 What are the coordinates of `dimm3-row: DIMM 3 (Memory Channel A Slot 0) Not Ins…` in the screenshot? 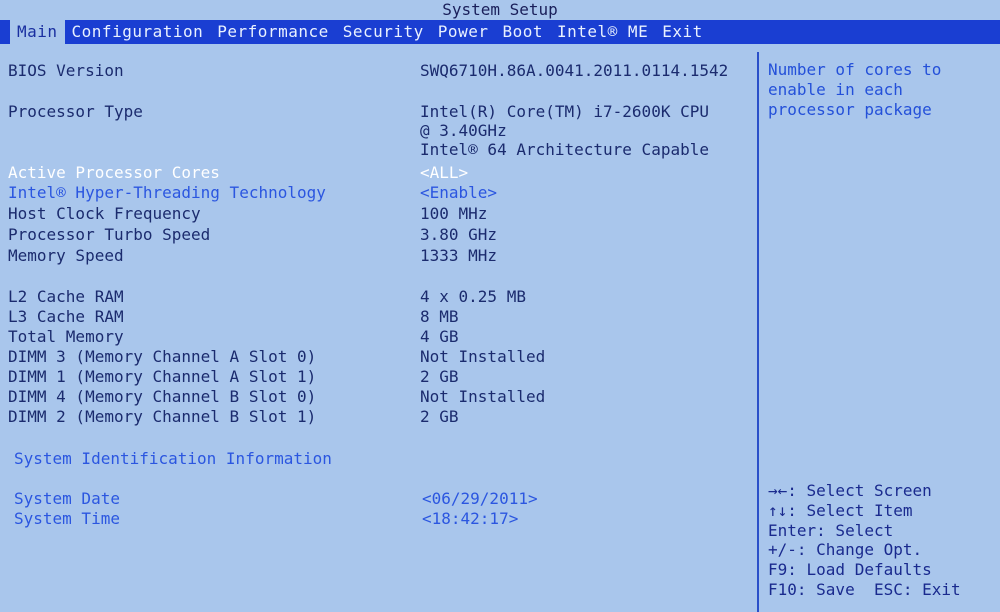 It's located at (378, 356).